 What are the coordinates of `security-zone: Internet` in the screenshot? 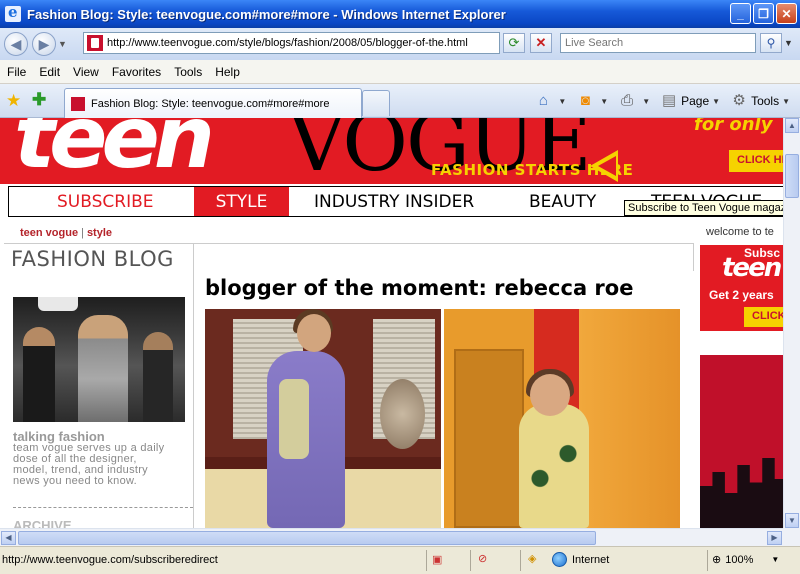 It's located at (580, 559).